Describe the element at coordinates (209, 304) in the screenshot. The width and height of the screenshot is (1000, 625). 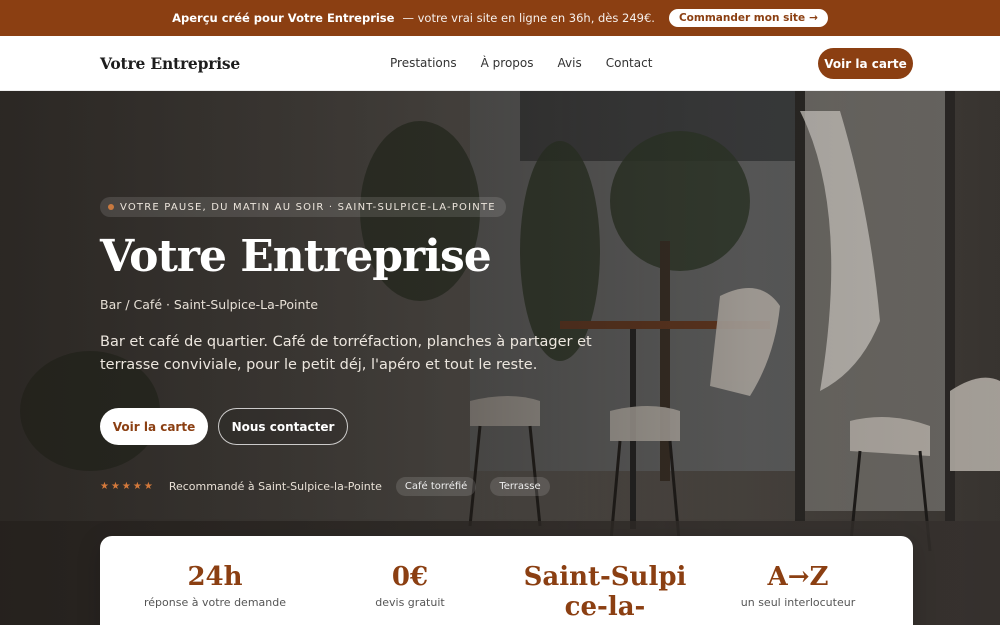
I see `hero-subtitle: Bar / Café · Saint-Sulpice-La-Pointe` at that location.